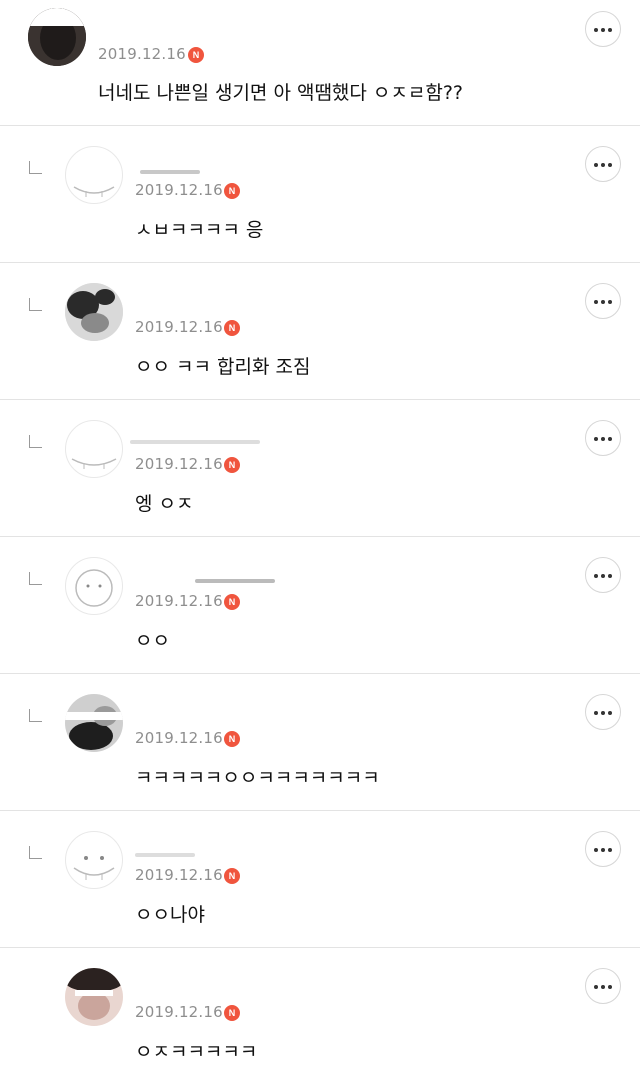 The height and width of the screenshot is (1080, 640). Describe the element at coordinates (164, 504) in the screenshot. I see `comment-text: 엥 ㅇㅈ` at that location.